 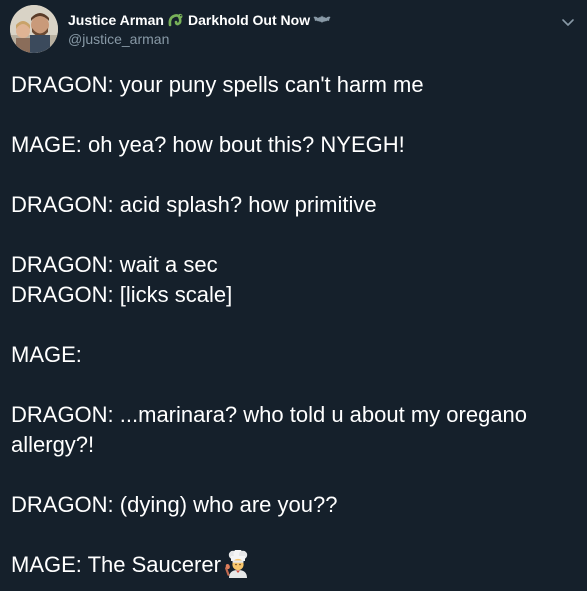 I want to click on tweet-line: DRAGON: your puny spells can't harm me, so click(x=217, y=84).